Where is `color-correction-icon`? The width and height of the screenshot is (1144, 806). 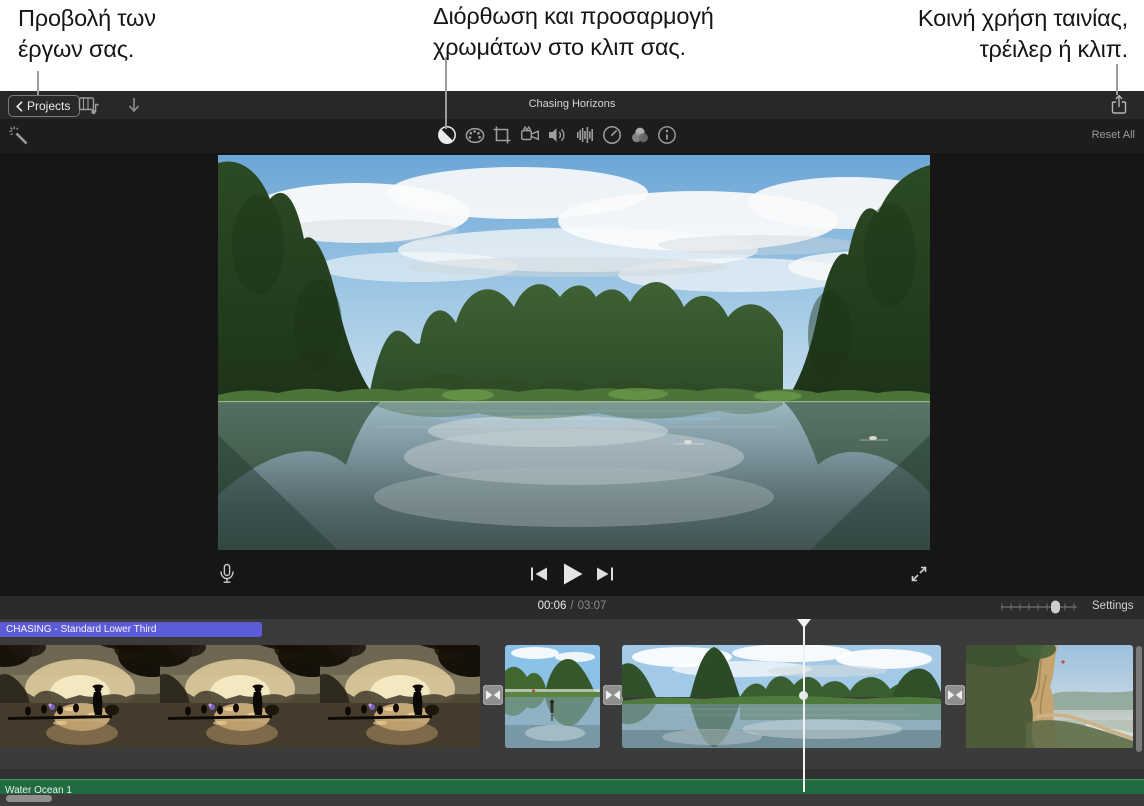 color-correction-icon is located at coordinates (475, 135).